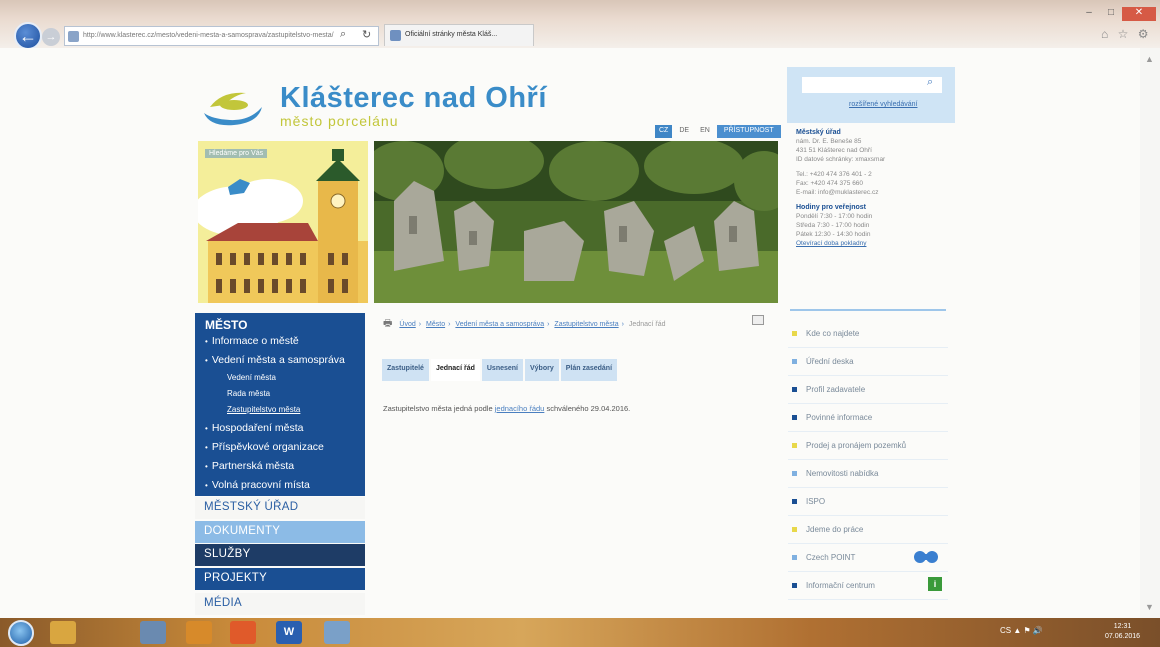  What do you see at coordinates (289, 632) in the screenshot?
I see `taskbar-app-word-icon: W` at bounding box center [289, 632].